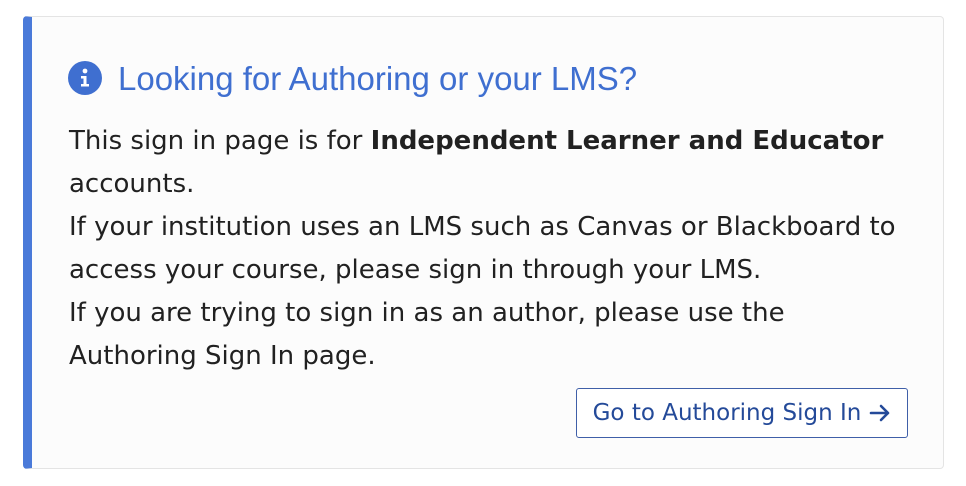 This screenshot has height=486, width=966. I want to click on go-to-authoring-sign-in-button: Go to Authoring Sign In, so click(742, 413).